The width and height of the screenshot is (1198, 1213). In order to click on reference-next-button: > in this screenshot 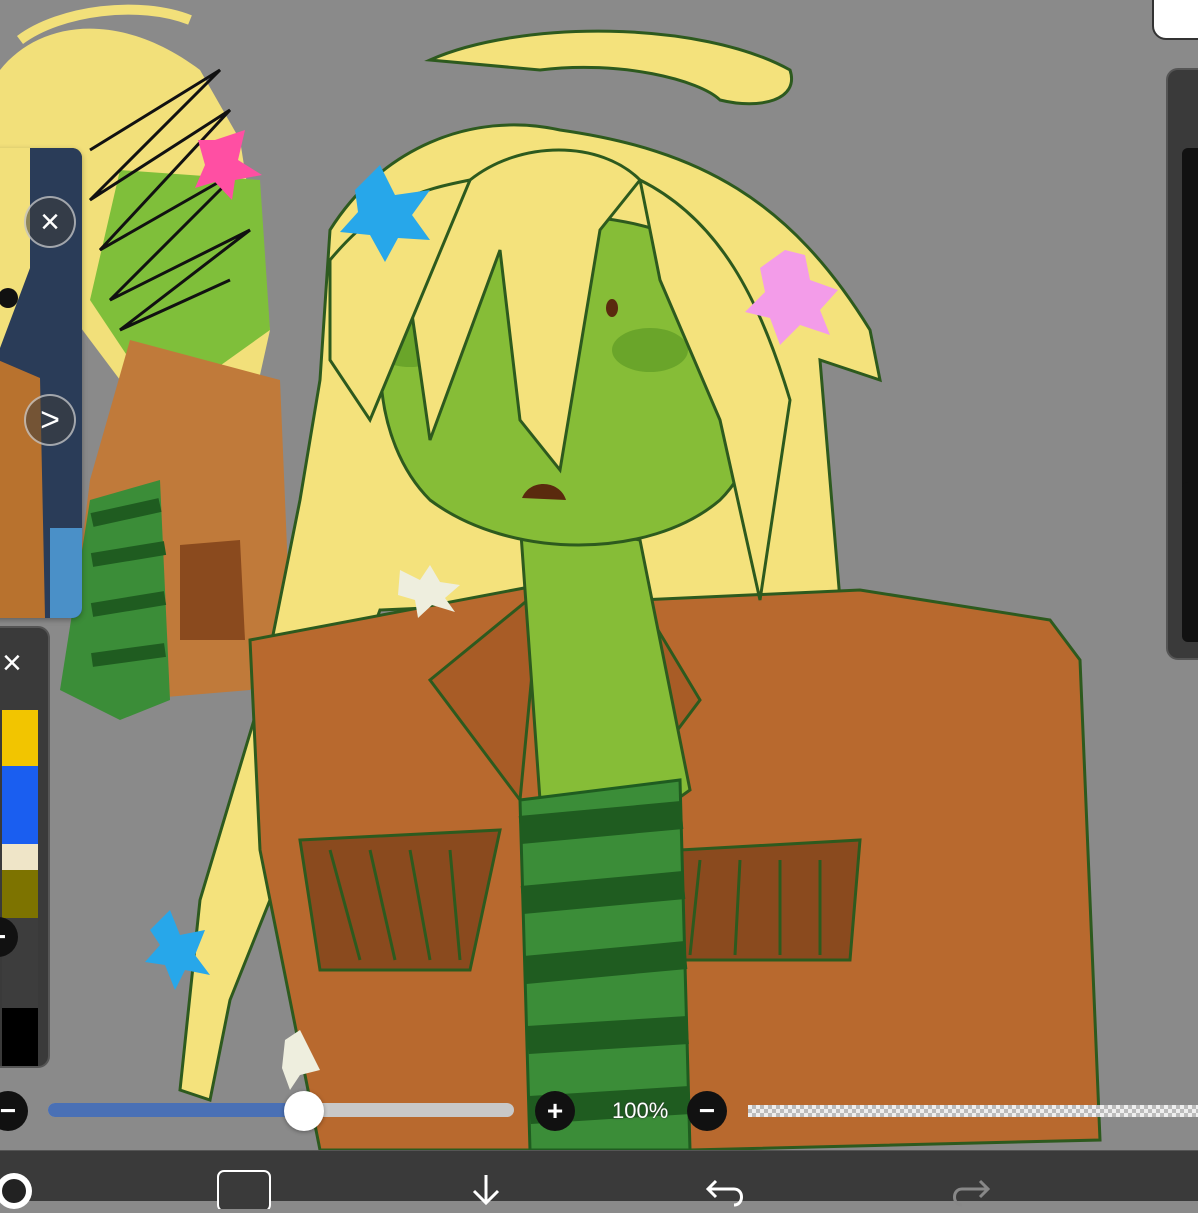, I will do `click(50, 420)`.